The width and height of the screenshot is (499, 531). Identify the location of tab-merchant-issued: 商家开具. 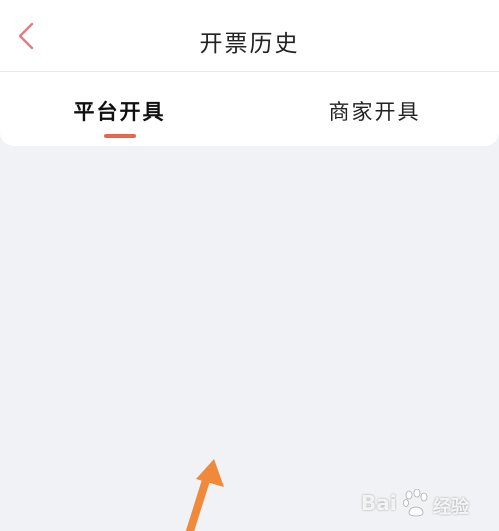
(374, 109).